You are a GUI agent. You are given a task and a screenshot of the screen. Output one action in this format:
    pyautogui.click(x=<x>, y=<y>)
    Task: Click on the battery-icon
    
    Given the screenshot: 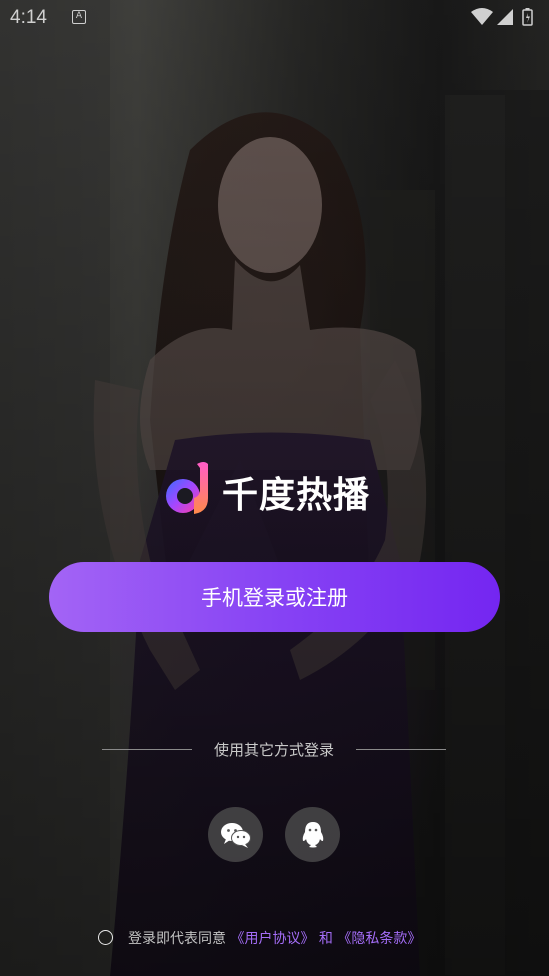 What is the action you would take?
    pyautogui.click(x=527, y=17)
    